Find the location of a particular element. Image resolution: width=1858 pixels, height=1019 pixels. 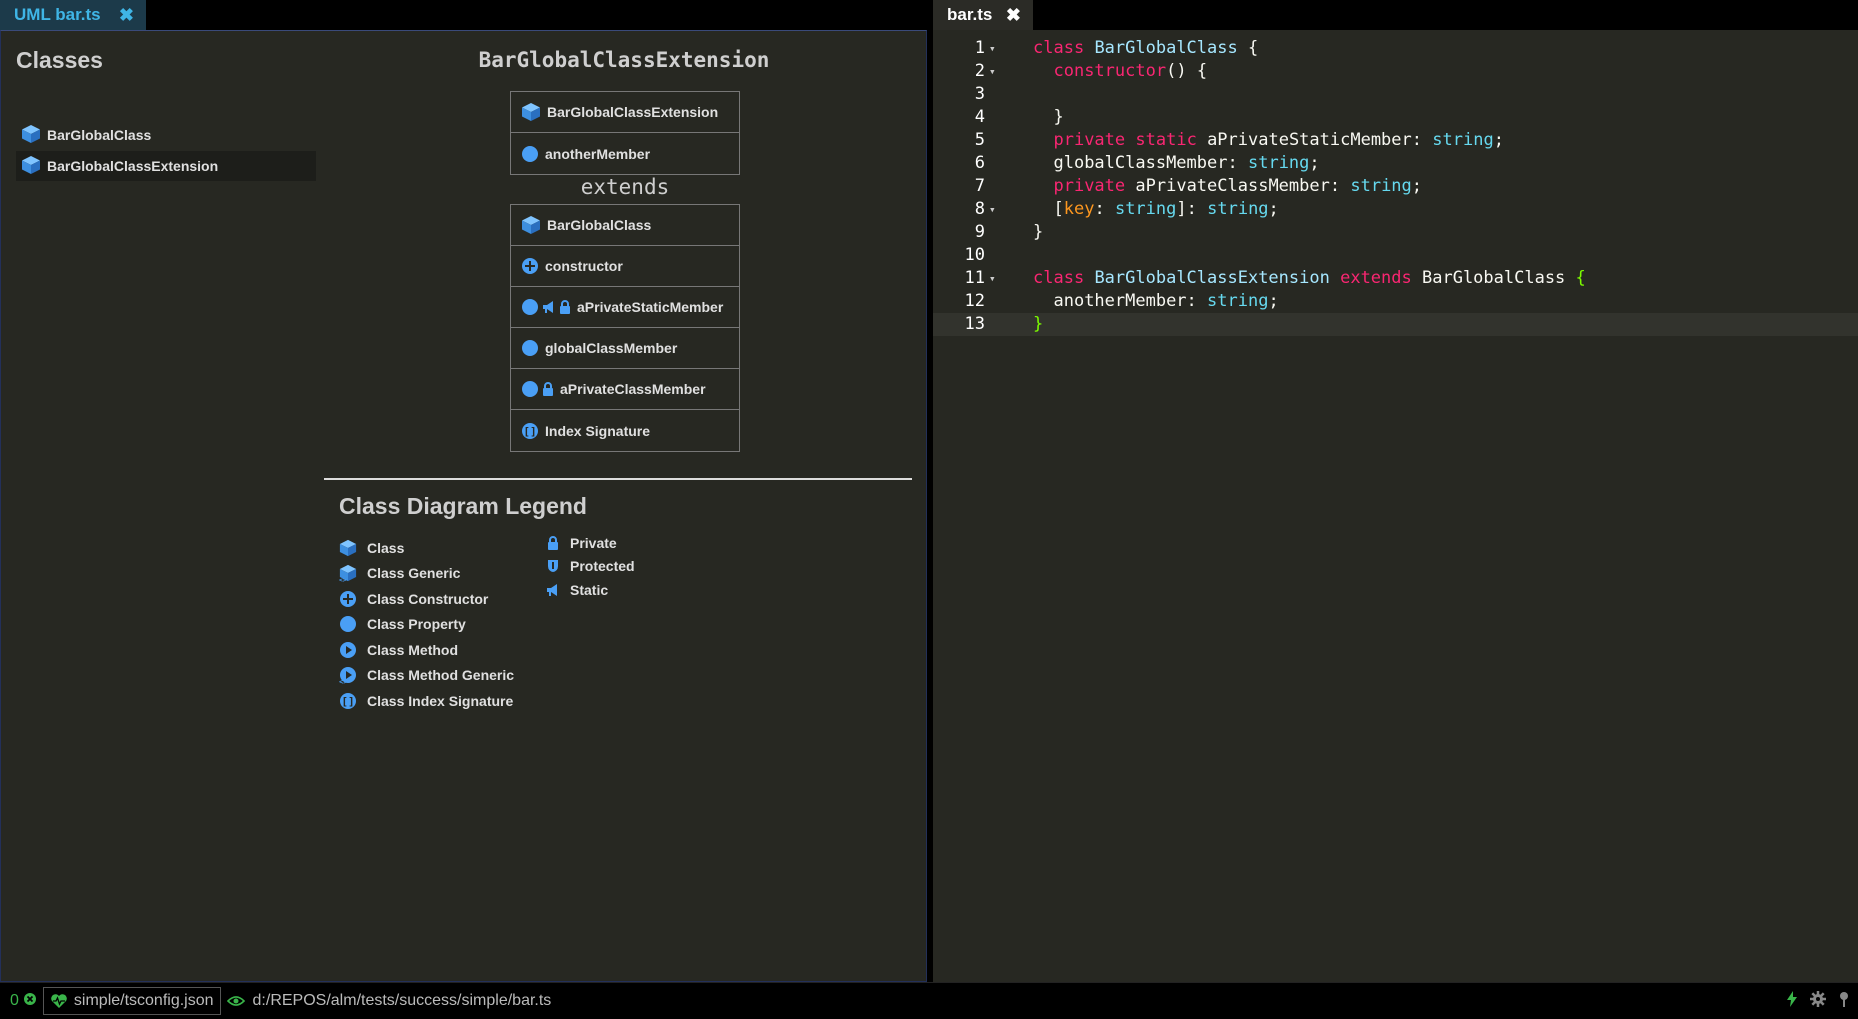

code-line: 4 } is located at coordinates (1395, 117).